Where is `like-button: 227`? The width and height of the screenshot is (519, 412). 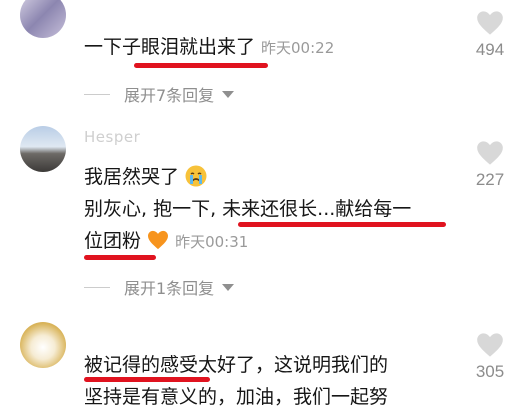
like-button: 227 is located at coordinates (490, 165).